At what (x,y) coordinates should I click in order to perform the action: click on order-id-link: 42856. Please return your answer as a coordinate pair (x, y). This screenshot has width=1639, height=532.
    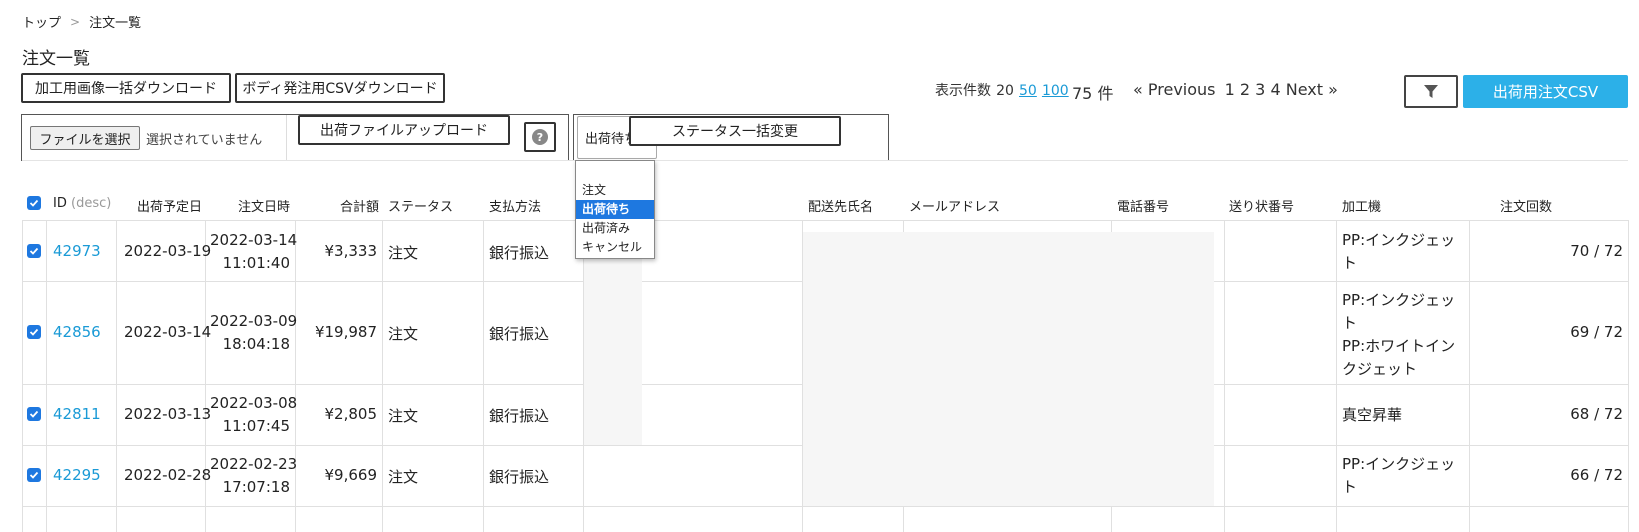
    Looking at the image, I should click on (77, 332).